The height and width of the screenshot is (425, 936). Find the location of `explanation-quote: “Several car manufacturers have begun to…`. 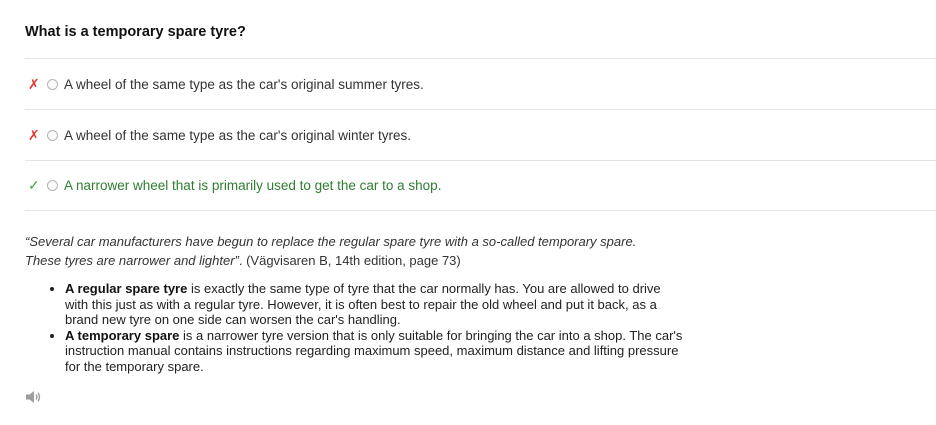

explanation-quote: “Several car manufacturers have begun to… is located at coordinates (335, 251).